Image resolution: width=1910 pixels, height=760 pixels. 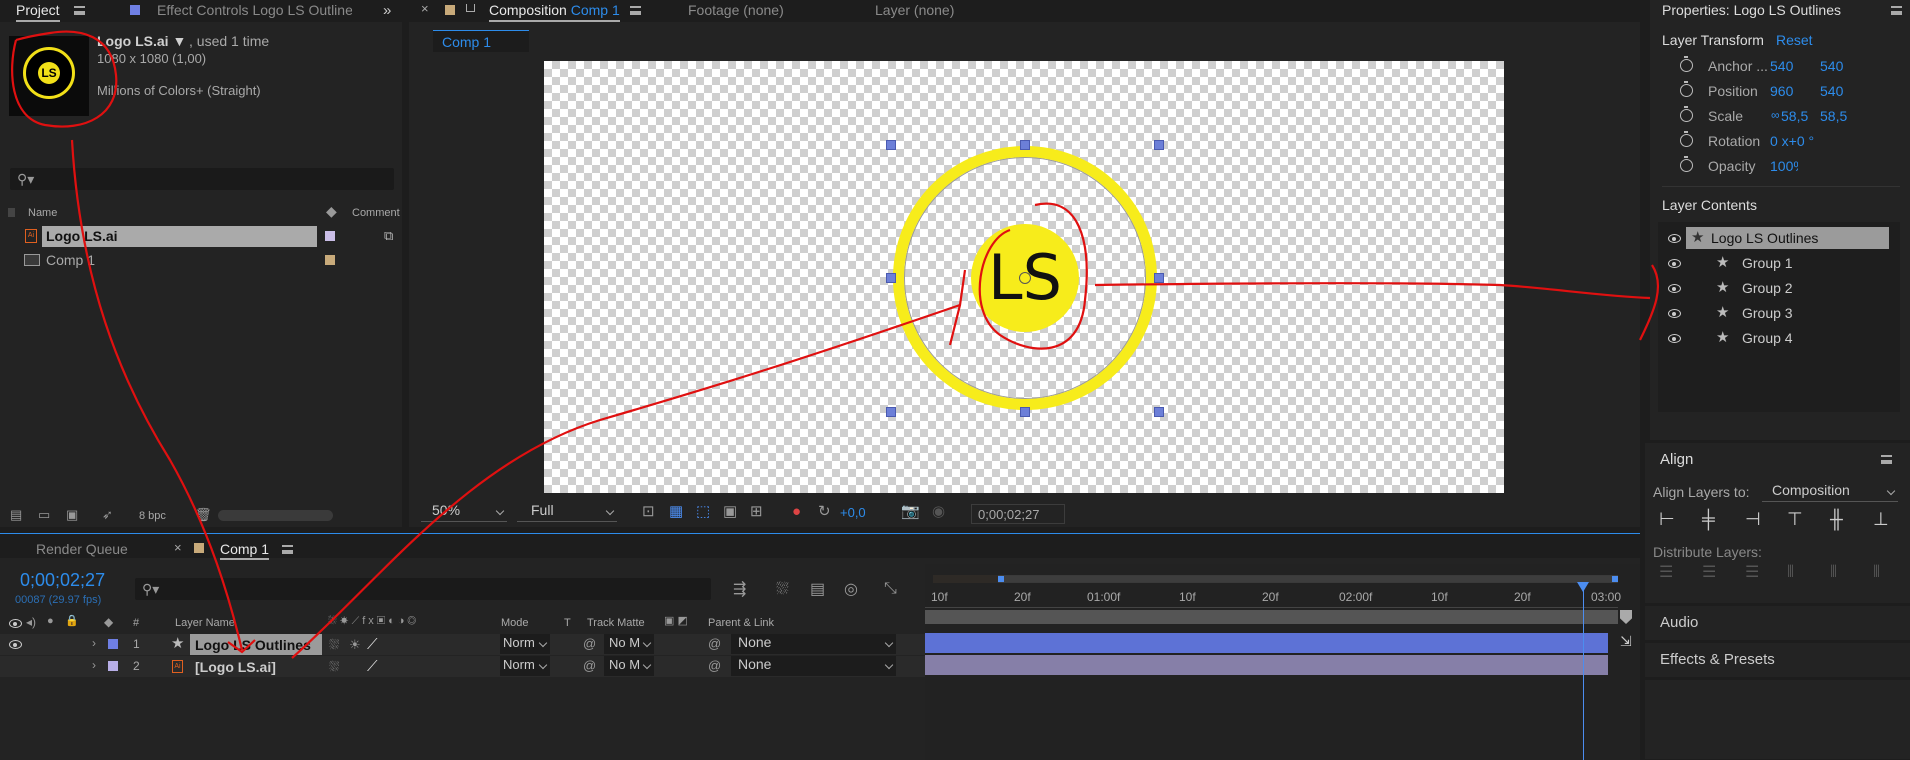 What do you see at coordinates (756, 511) in the screenshot?
I see `grid-icon: ⊞` at bounding box center [756, 511].